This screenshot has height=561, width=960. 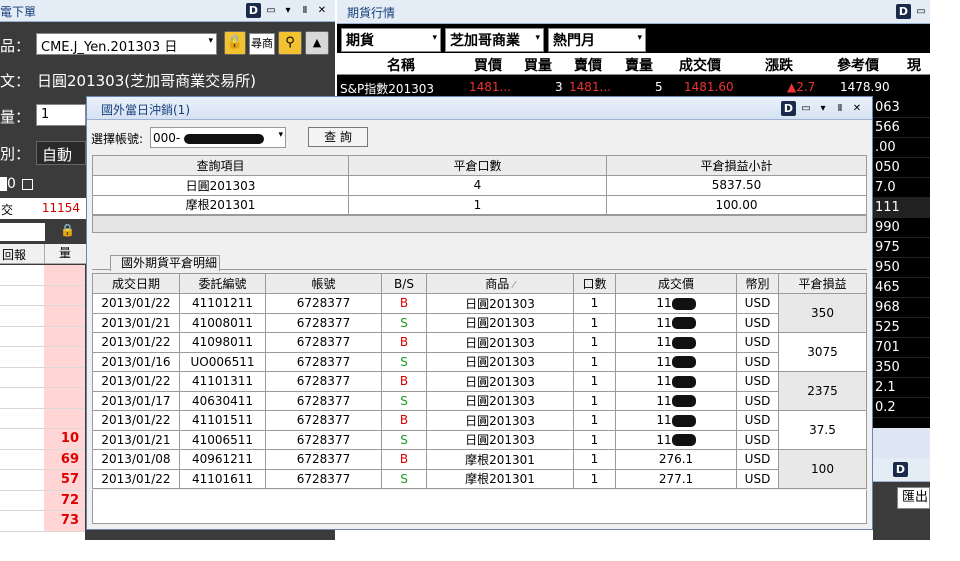 What do you see at coordinates (220, 165) in the screenshot?
I see `col-query-item: 查詢項目` at bounding box center [220, 165].